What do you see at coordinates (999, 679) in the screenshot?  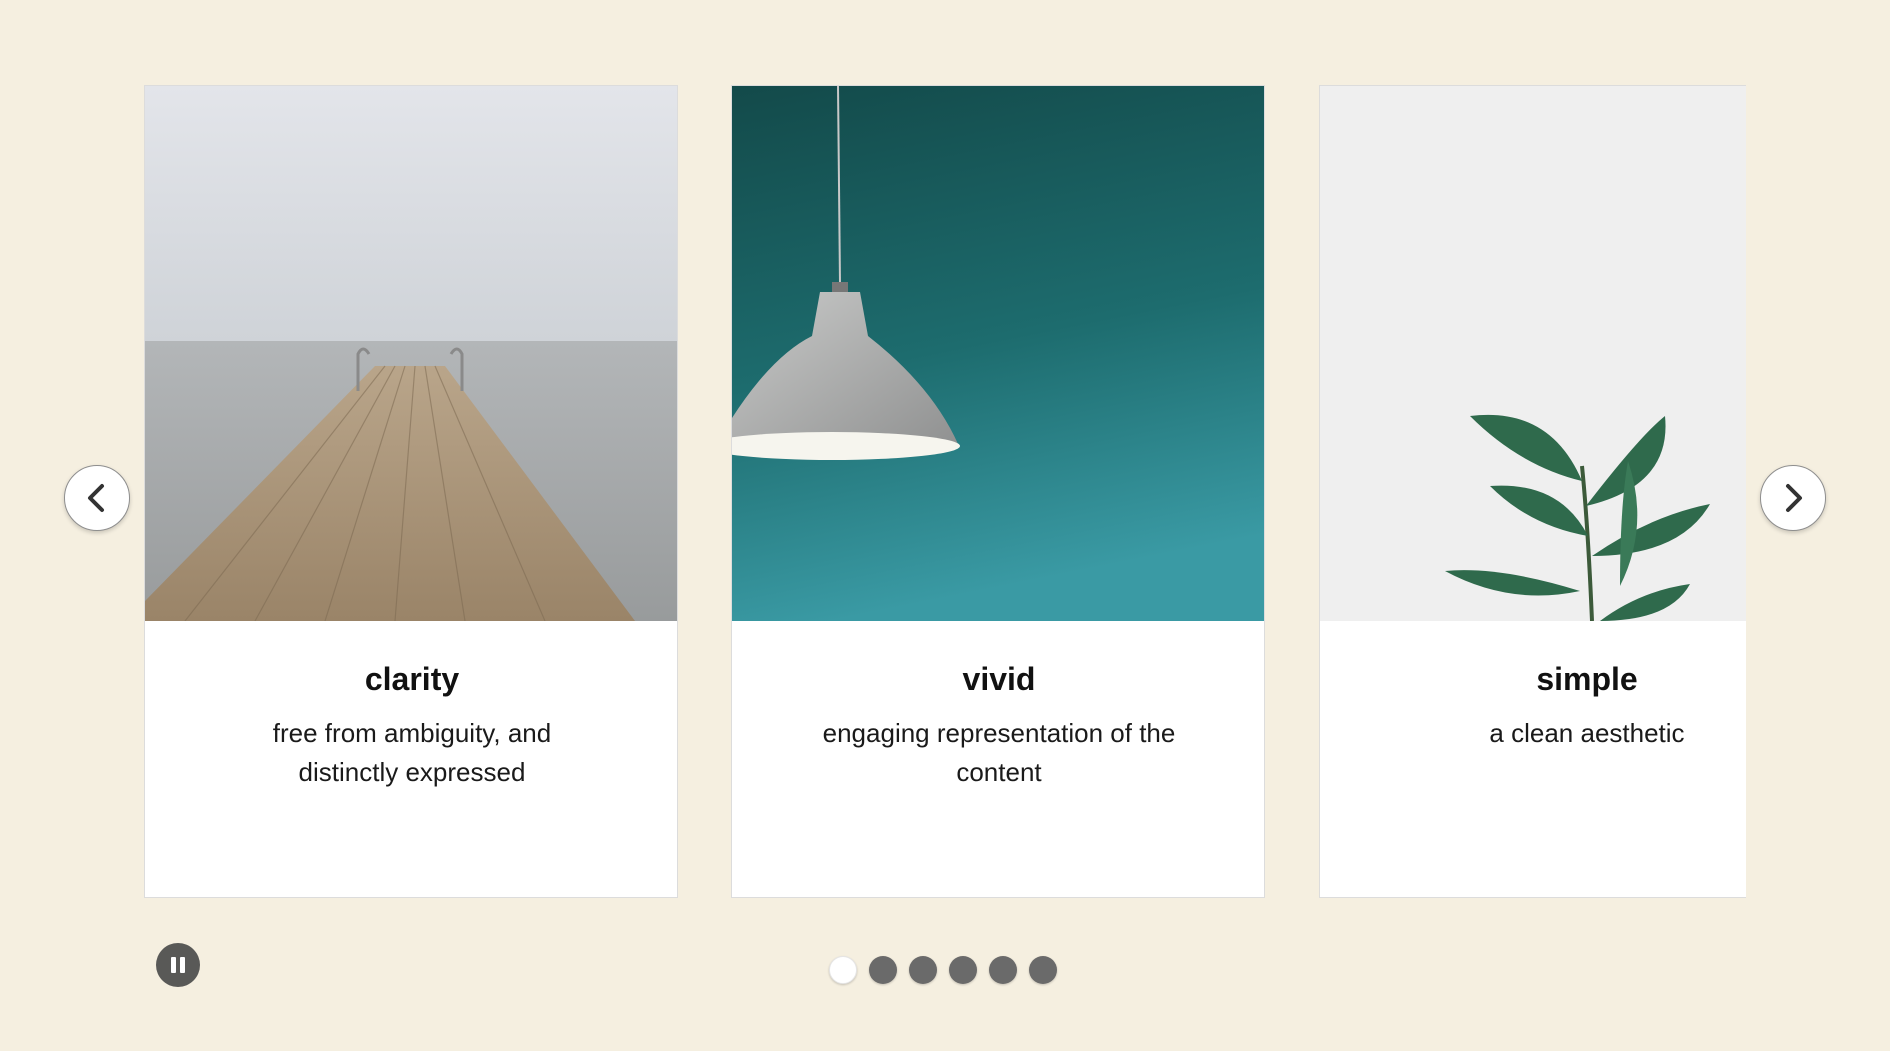 I see `card-title: vivid` at bounding box center [999, 679].